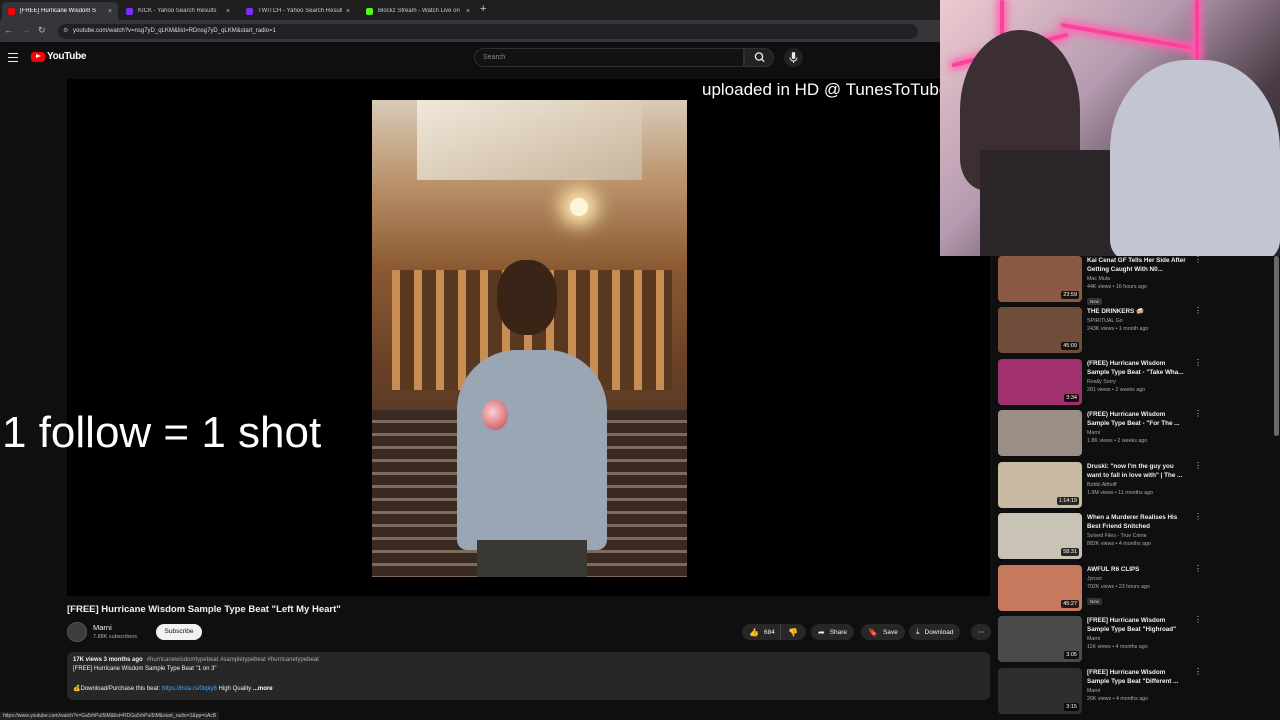  What do you see at coordinates (1040, 330) in the screenshot?
I see `video-thumbnail: 45:09` at bounding box center [1040, 330].